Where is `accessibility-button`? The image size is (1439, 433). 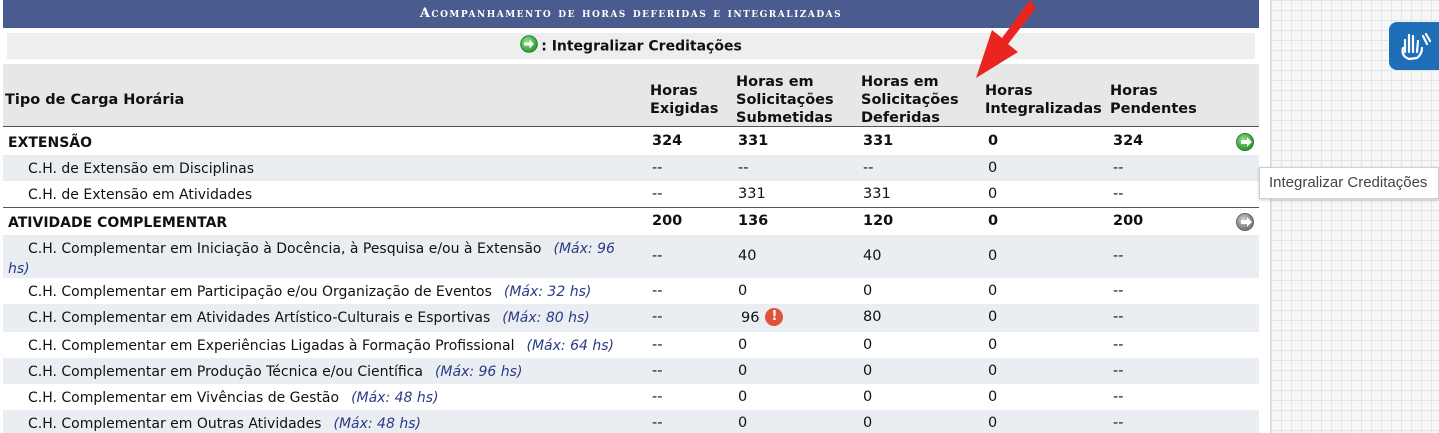 accessibility-button is located at coordinates (1414, 46).